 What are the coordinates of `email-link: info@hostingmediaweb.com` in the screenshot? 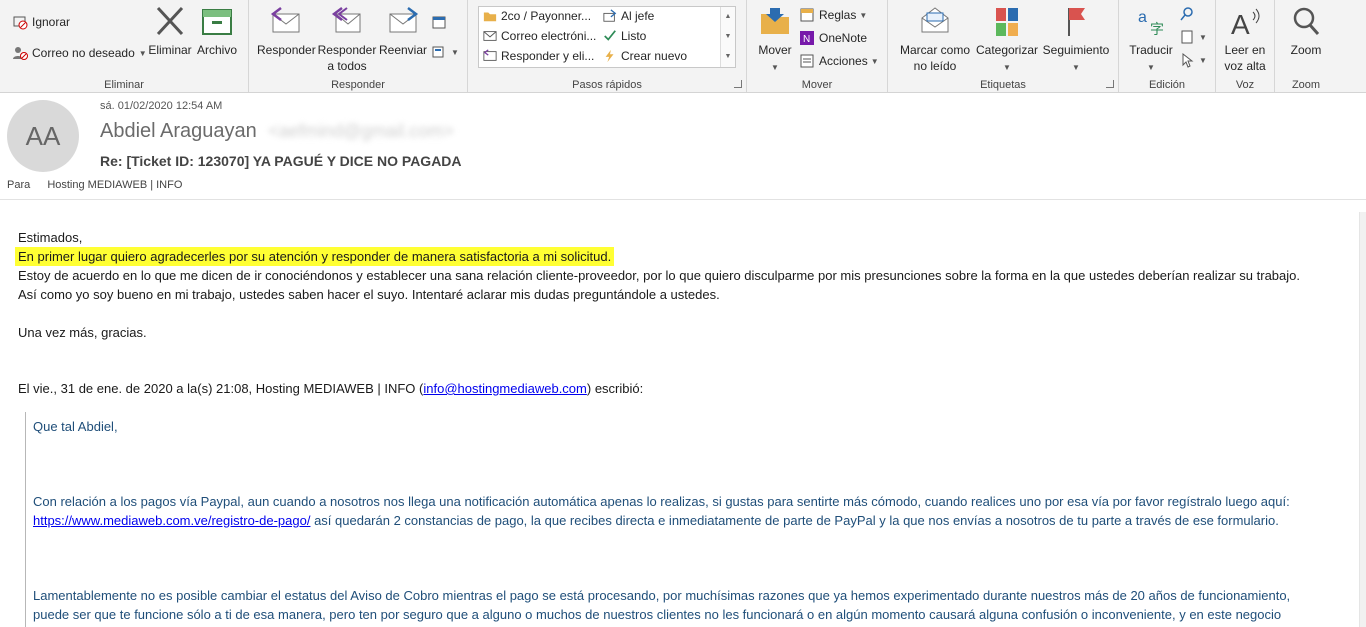 It's located at (505, 388).